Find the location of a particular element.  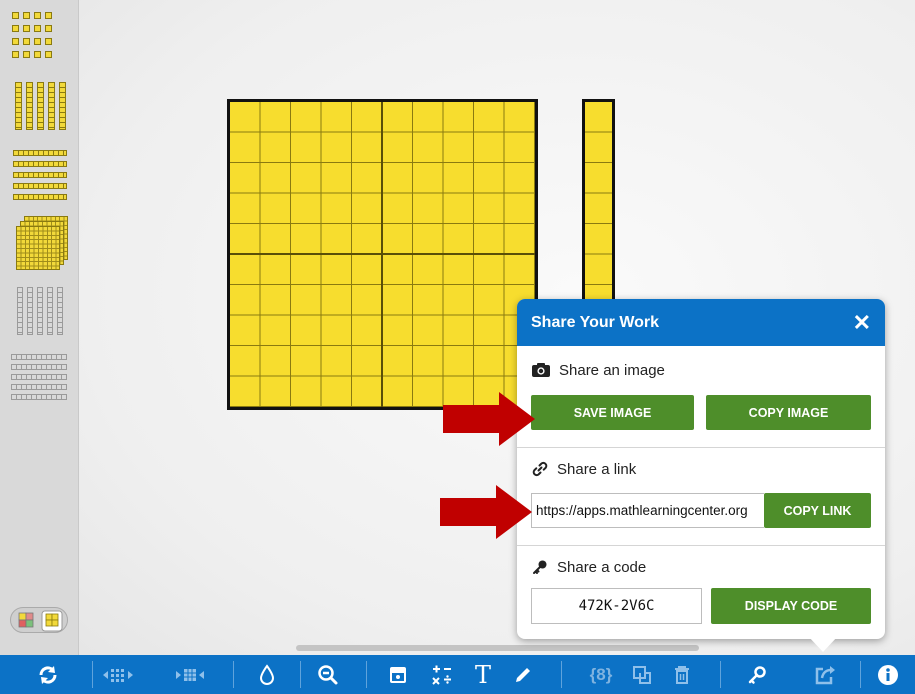

share-code-section: Share a code is located at coordinates (701, 567).